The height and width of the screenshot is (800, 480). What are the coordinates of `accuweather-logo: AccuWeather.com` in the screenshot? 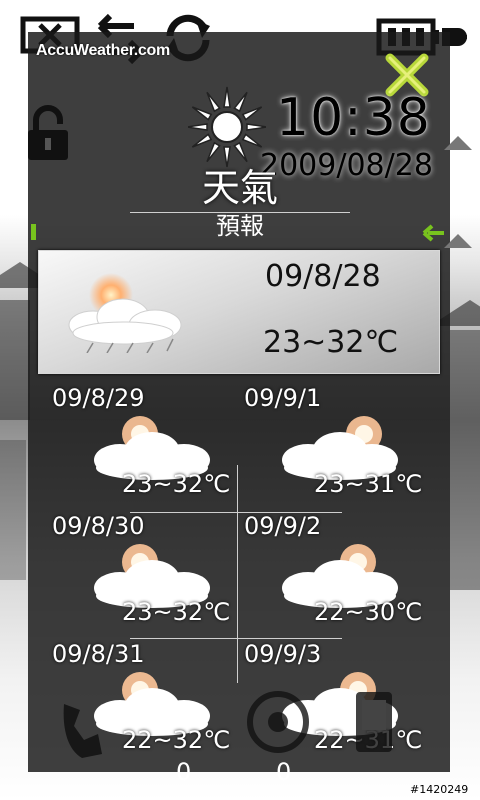 It's located at (103, 51).